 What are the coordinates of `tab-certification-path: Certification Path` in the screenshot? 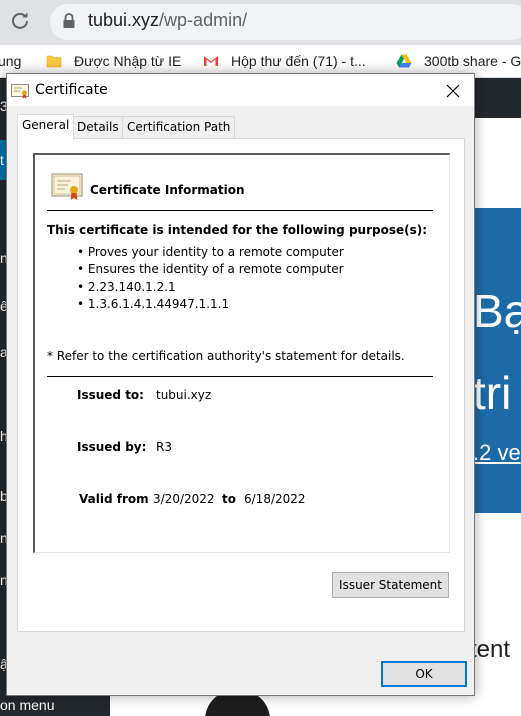 It's located at (179, 127).